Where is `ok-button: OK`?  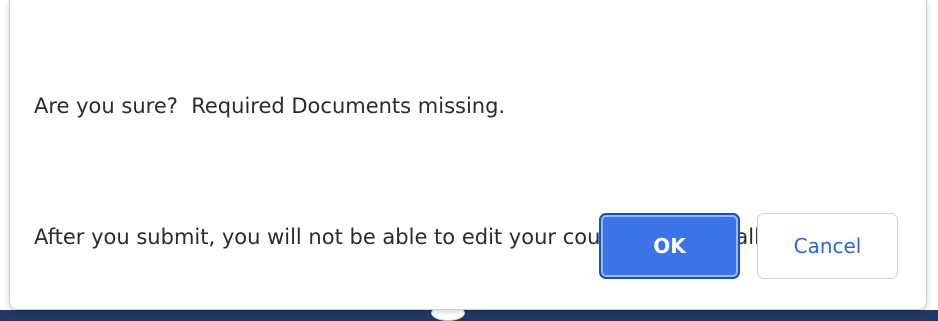
ok-button: OK is located at coordinates (669, 246).